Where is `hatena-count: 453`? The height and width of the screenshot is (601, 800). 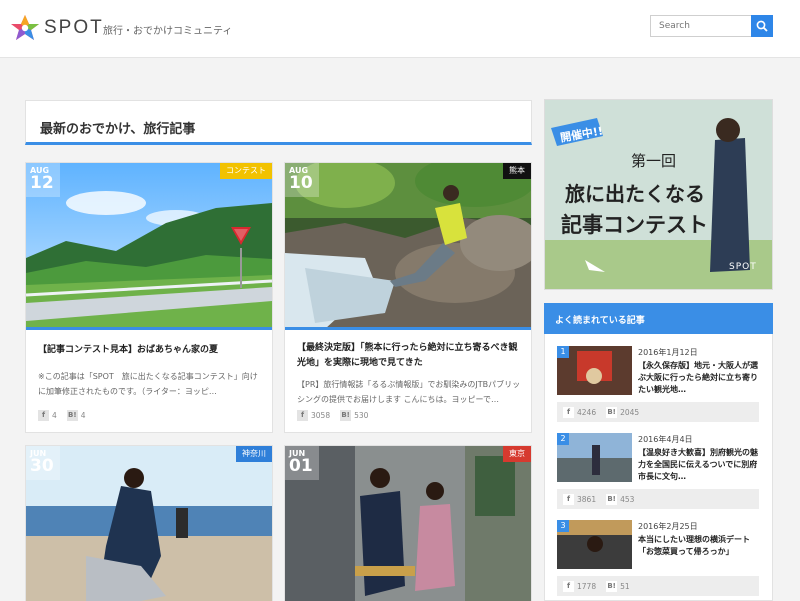 hatena-count: 453 is located at coordinates (627, 499).